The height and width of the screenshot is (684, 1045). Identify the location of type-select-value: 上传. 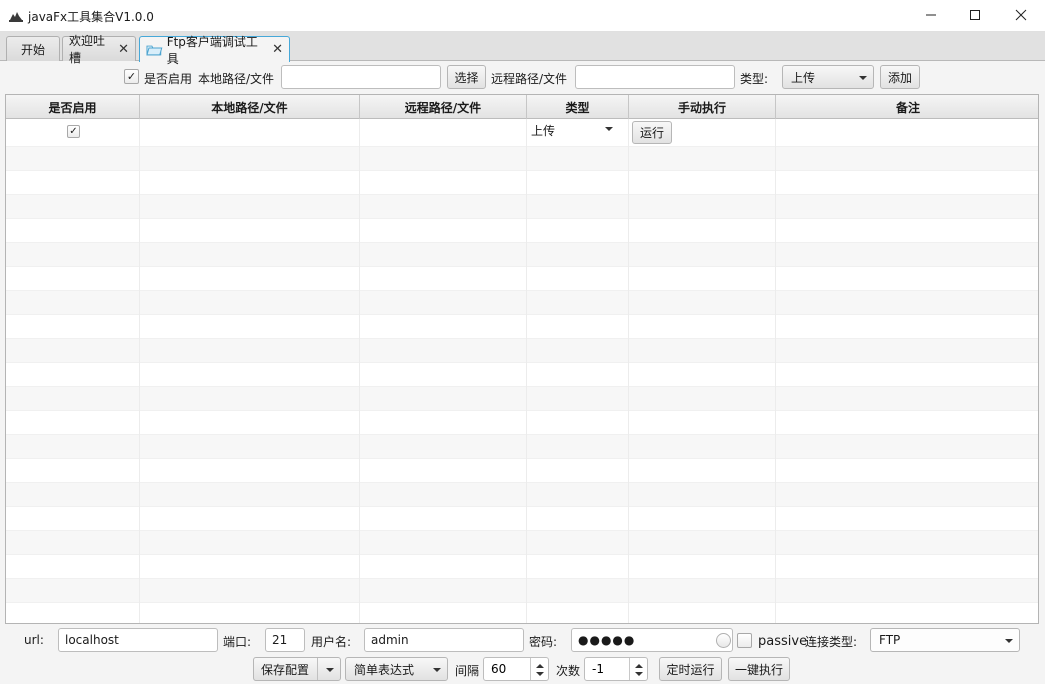
(803, 77).